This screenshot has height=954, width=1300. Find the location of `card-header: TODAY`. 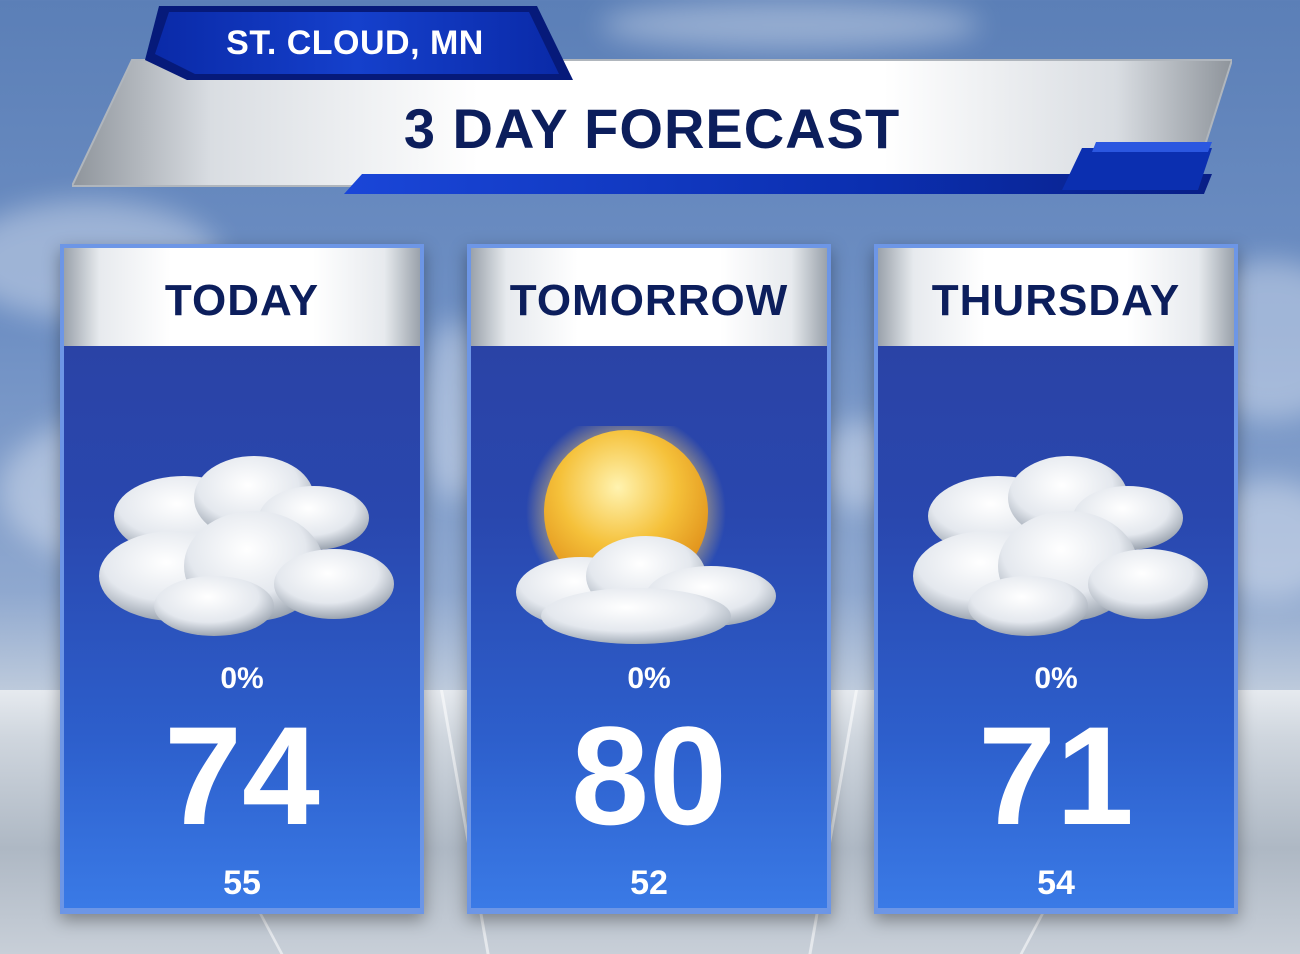

card-header: TODAY is located at coordinates (242, 297).